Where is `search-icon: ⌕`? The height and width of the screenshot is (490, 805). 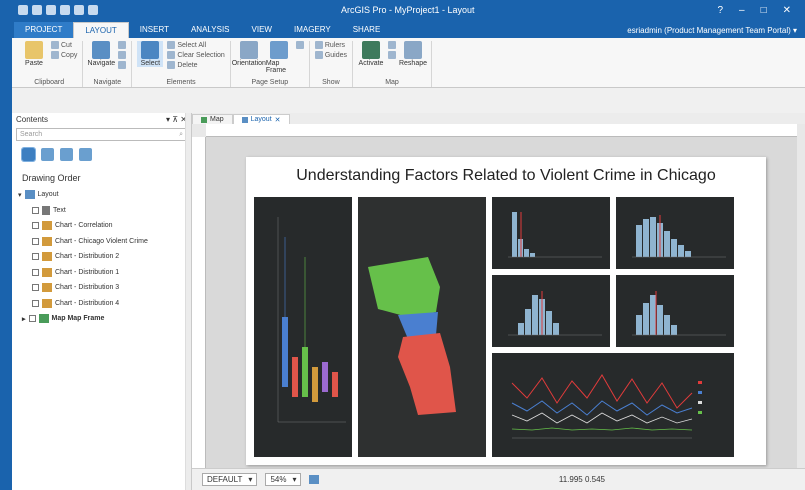 search-icon: ⌕ is located at coordinates (181, 134).